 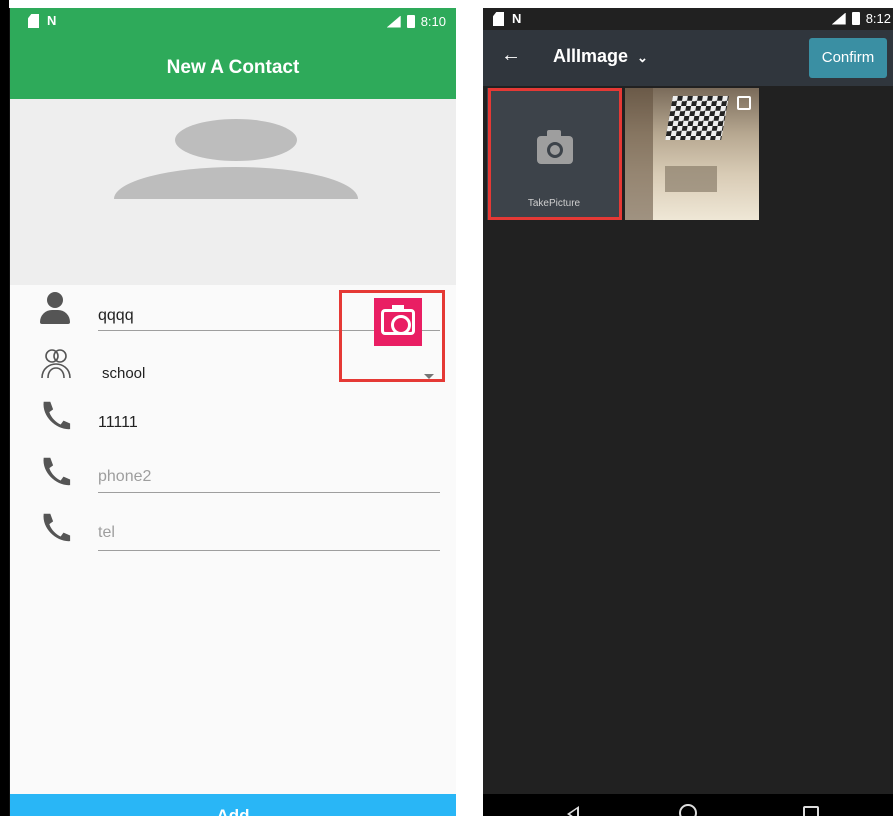 I want to click on tel-row: tel, so click(x=233, y=535).